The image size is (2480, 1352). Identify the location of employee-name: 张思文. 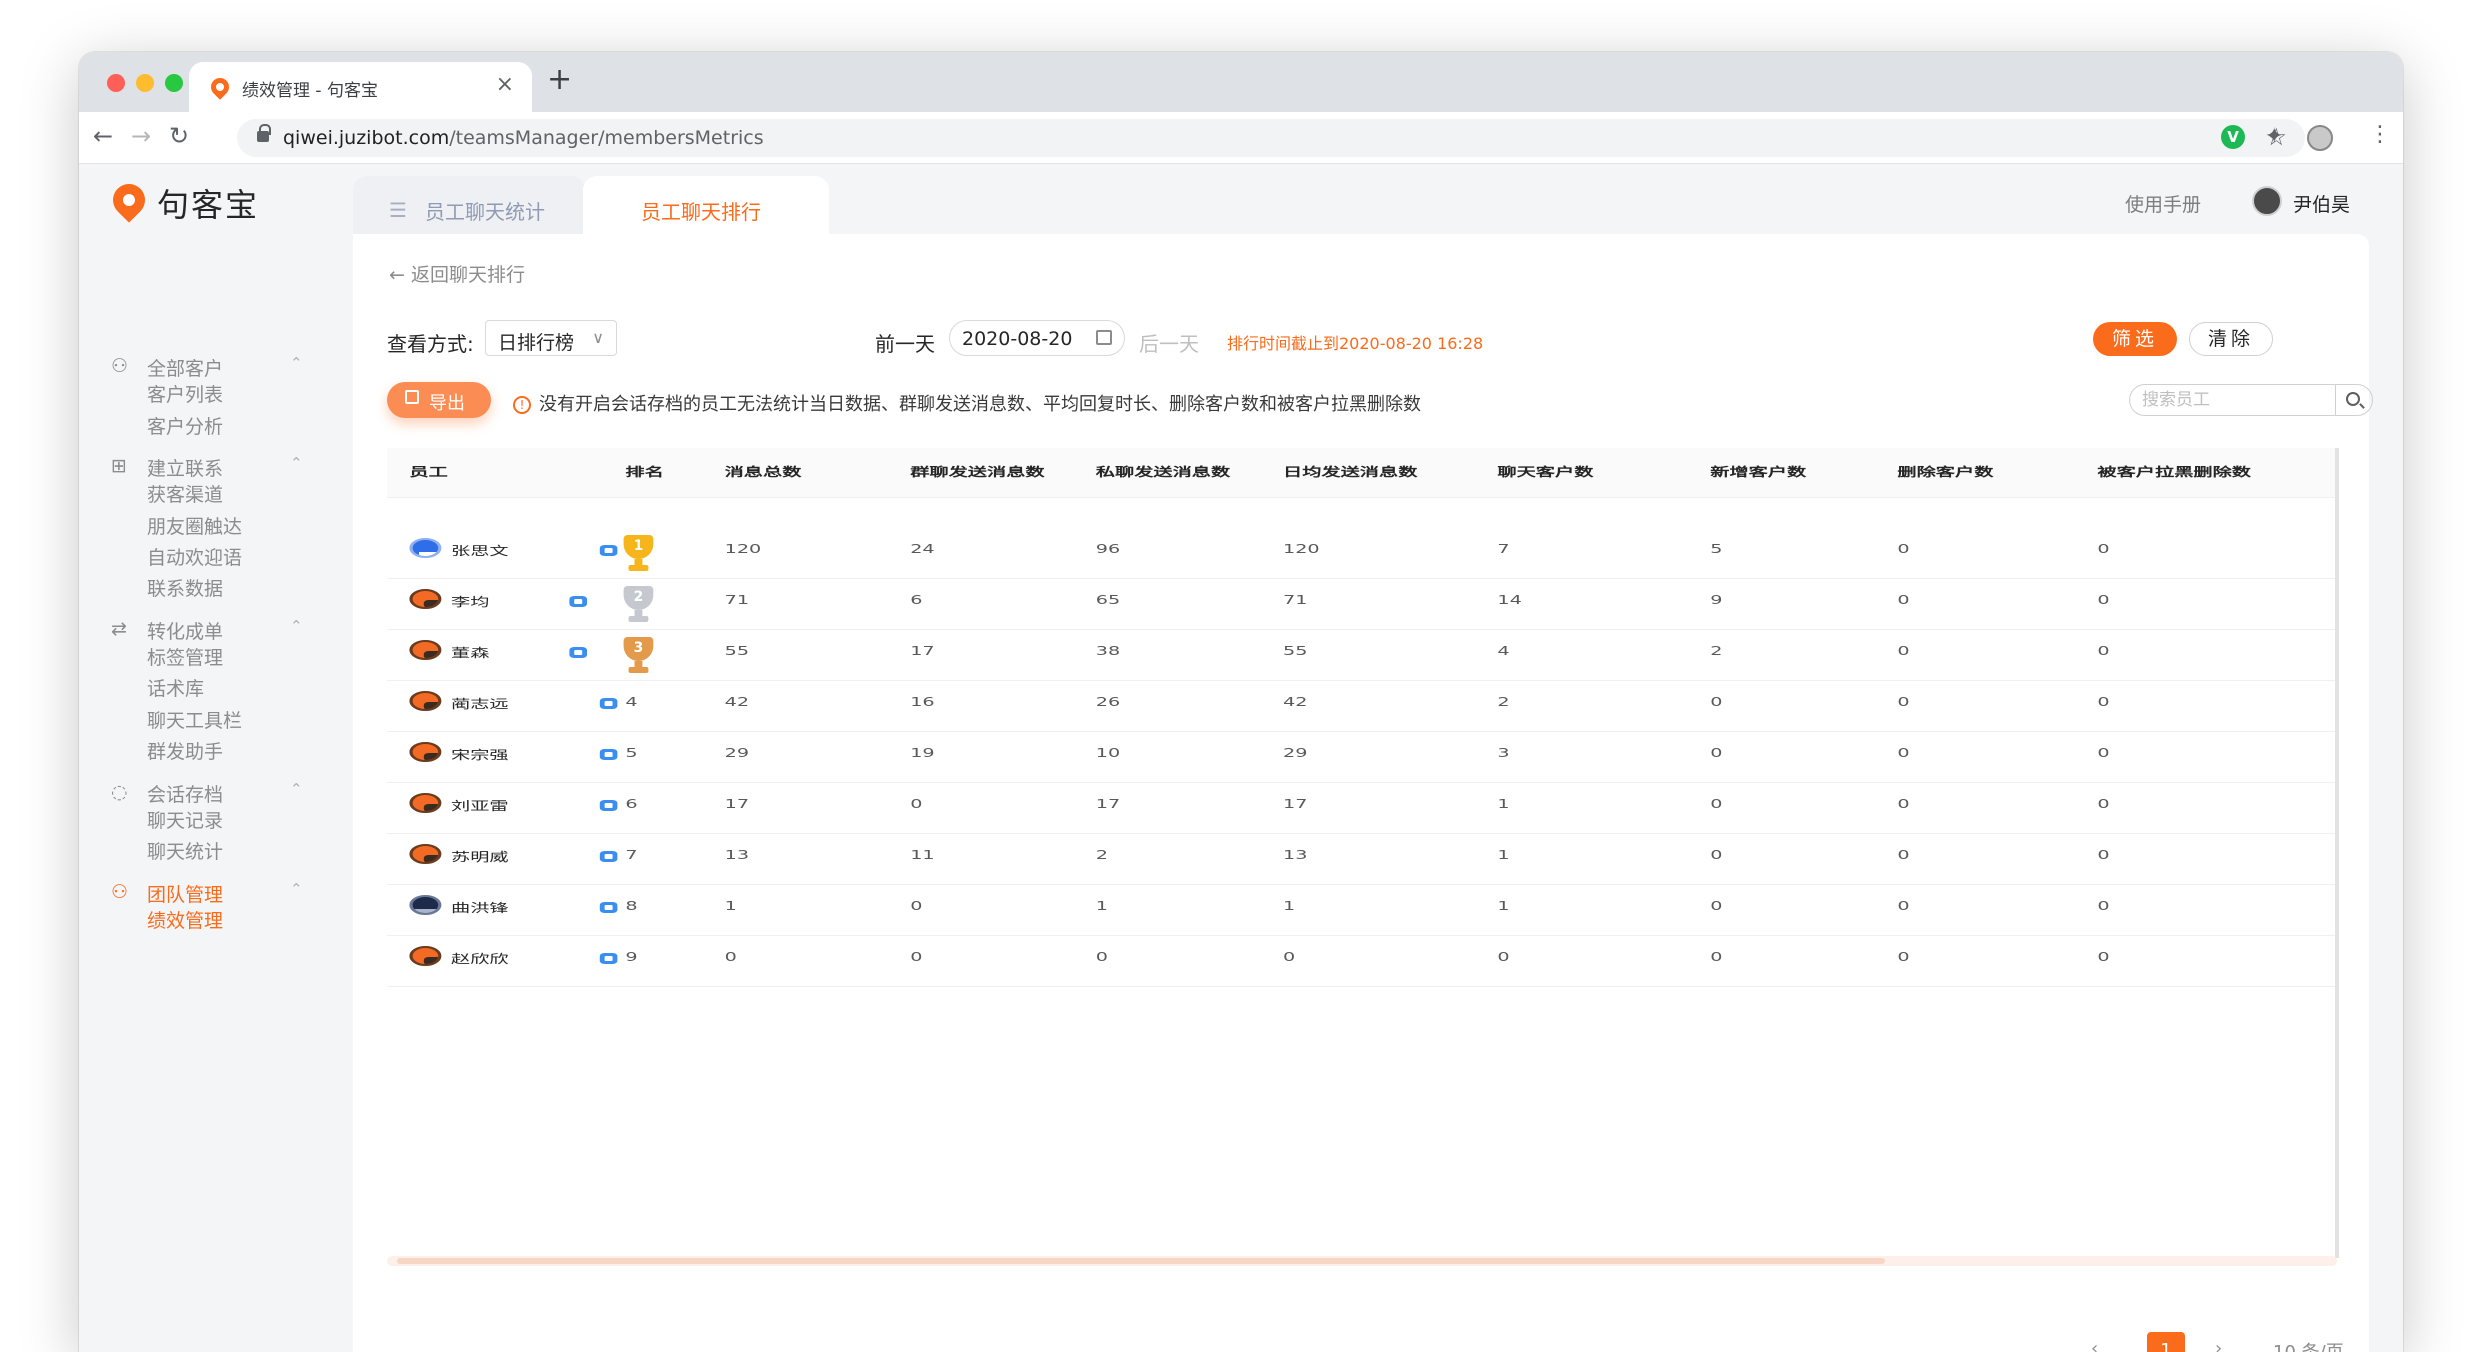
(480, 550).